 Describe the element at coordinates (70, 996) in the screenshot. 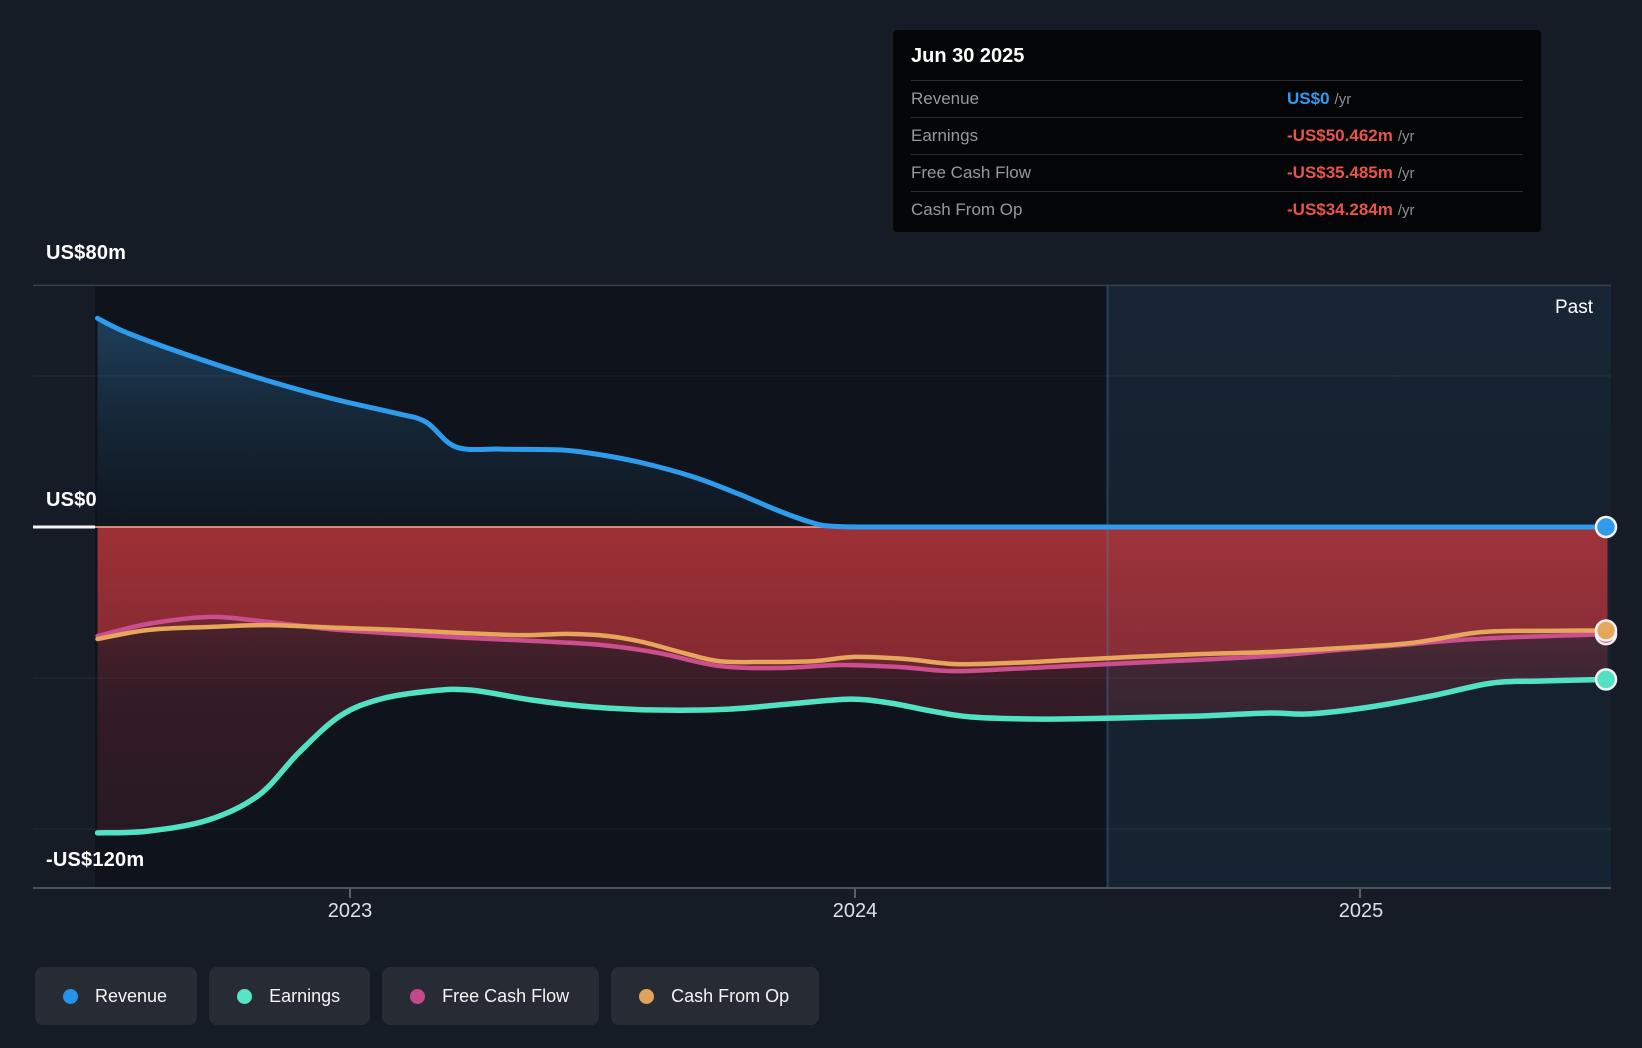

I see `revenue-series-dot-icon` at that location.